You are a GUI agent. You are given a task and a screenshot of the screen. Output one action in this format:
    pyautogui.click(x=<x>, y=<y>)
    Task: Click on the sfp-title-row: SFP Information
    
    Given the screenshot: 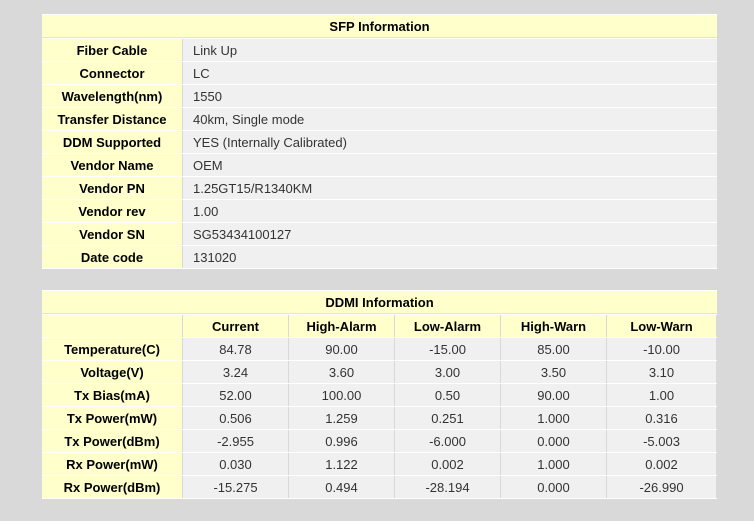 What is the action you would take?
    pyautogui.click(x=379, y=26)
    